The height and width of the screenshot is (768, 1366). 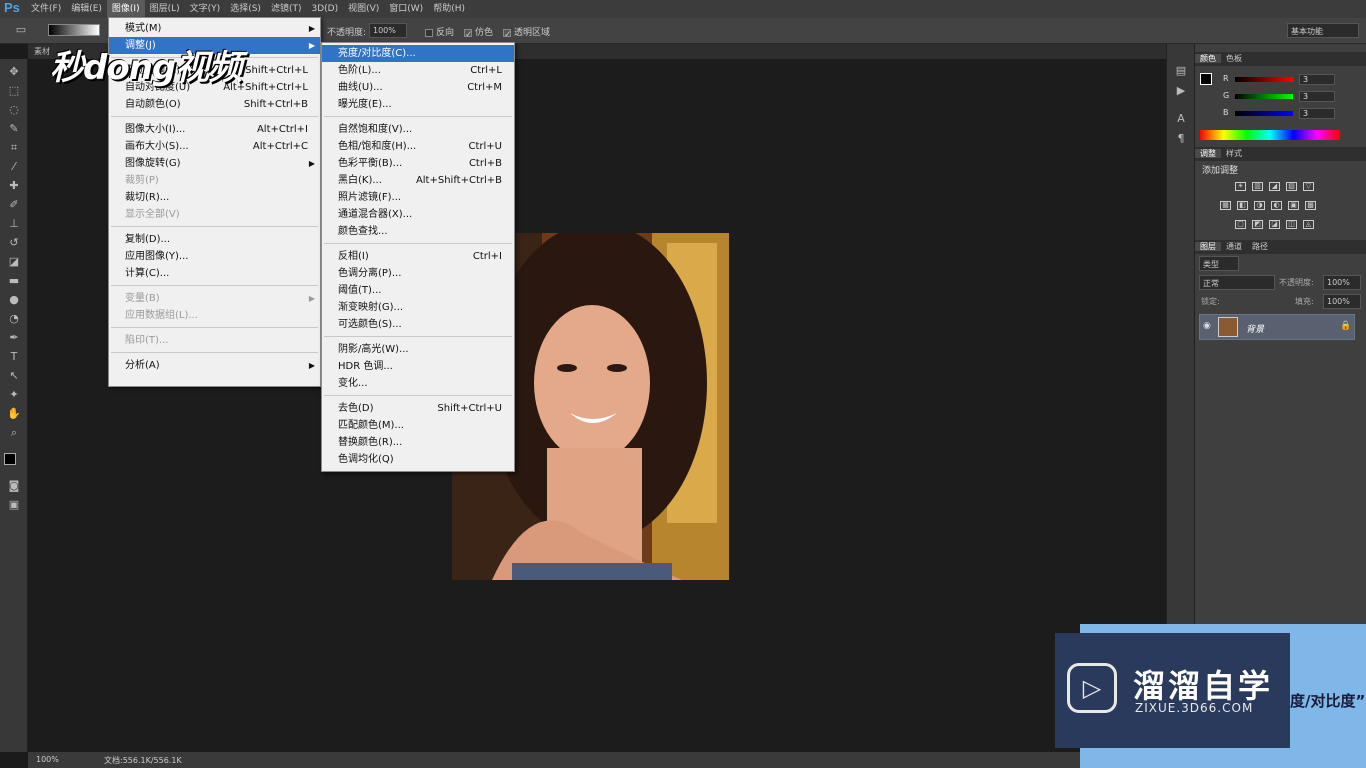 What do you see at coordinates (1342, 282) in the screenshot?
I see `layer-opacity-input: 100%` at bounding box center [1342, 282].